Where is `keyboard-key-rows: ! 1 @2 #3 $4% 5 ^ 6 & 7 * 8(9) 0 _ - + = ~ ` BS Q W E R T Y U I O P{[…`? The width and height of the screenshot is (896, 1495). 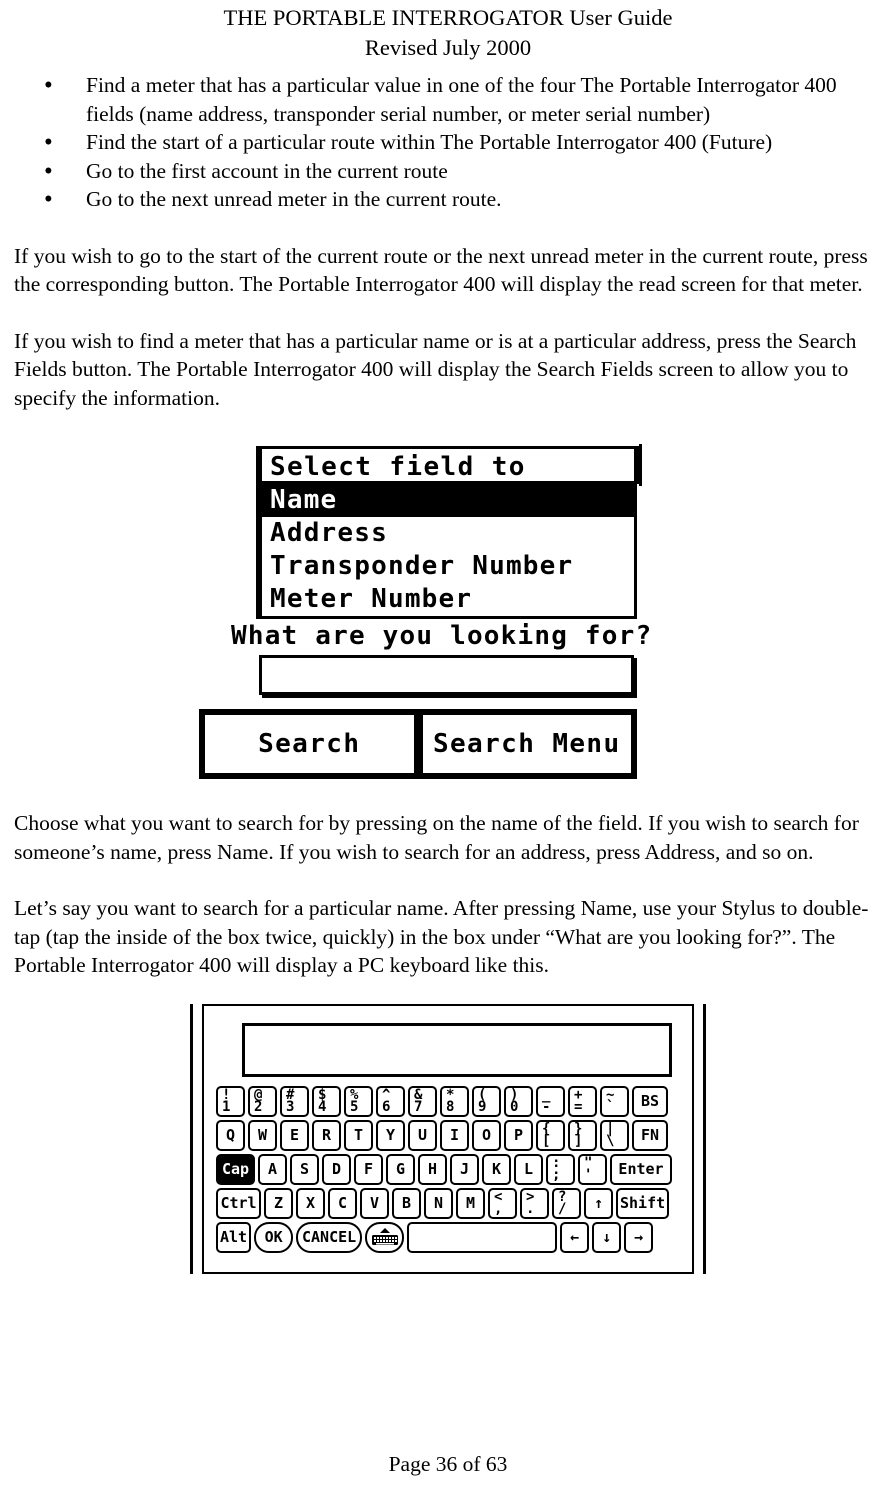
keyboard-key-rows: ! 1 @2 #3 $4% 5 ^ 6 & 7 * 8(9) 0 _ - + = ~ ` BS Q W E R T Y U I O P{[… is located at coordinates (448, 1169).